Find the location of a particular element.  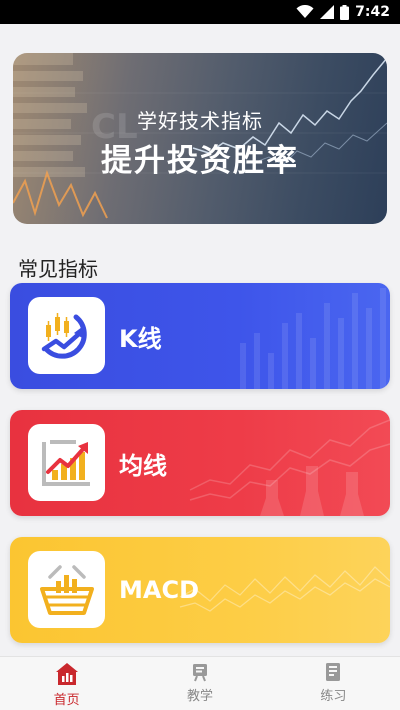

tab-practice: 练习 is located at coordinates (333, 683).